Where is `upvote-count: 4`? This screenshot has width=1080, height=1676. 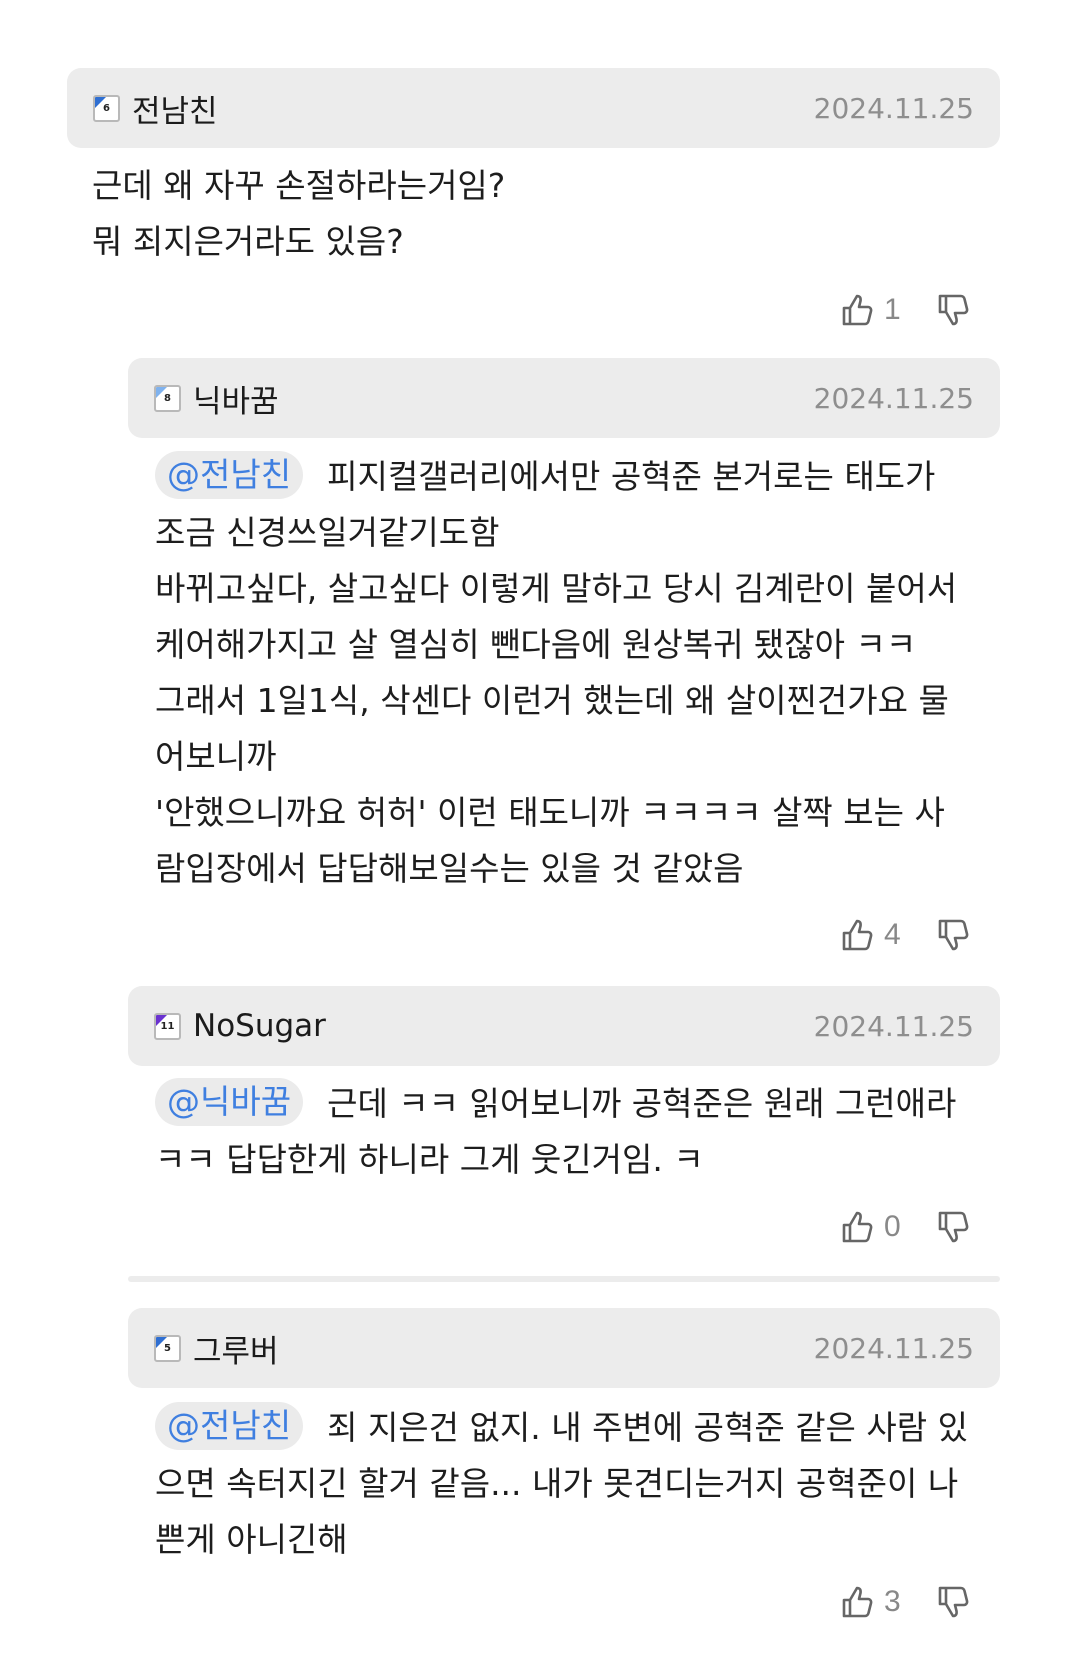 upvote-count: 4 is located at coordinates (892, 934).